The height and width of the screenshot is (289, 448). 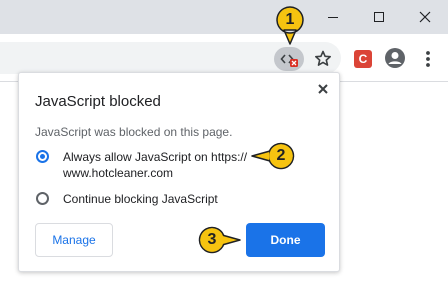 I want to click on continue-blocking-radio, so click(x=42, y=198).